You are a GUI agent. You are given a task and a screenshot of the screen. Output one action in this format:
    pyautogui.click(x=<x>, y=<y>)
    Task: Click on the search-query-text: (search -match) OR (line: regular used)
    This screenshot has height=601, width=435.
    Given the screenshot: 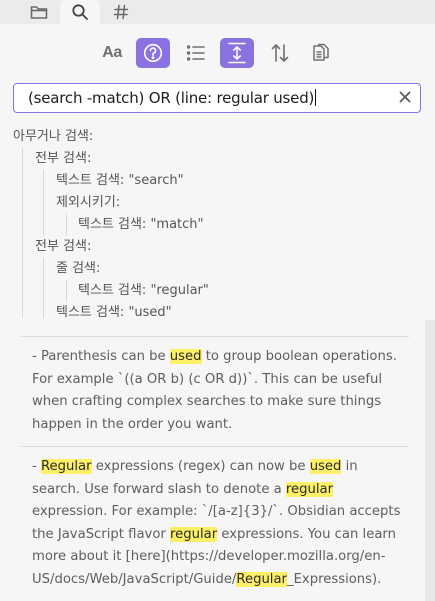 What is the action you would take?
    pyautogui.click(x=172, y=98)
    